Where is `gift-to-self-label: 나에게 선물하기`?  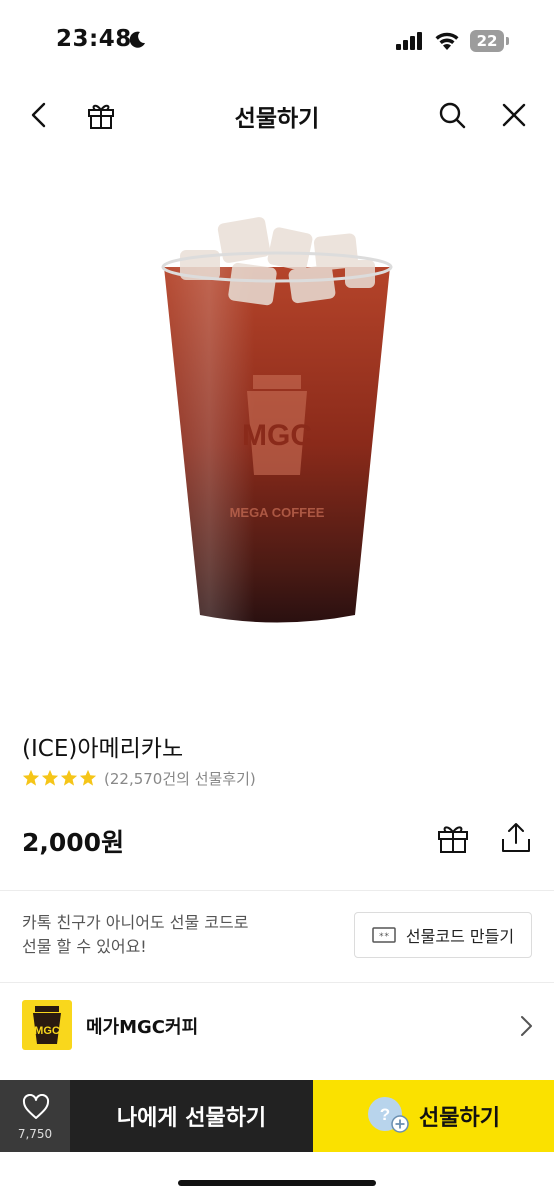
gift-to-self-label: 나에게 선물하기 is located at coordinates (191, 1118).